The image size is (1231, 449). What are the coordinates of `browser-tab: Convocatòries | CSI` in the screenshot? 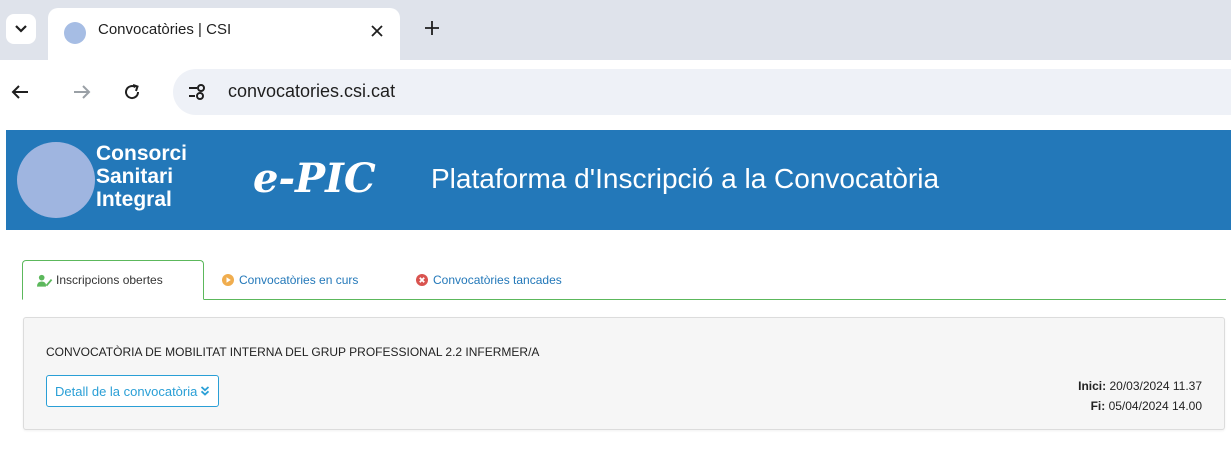 It's located at (224, 34).